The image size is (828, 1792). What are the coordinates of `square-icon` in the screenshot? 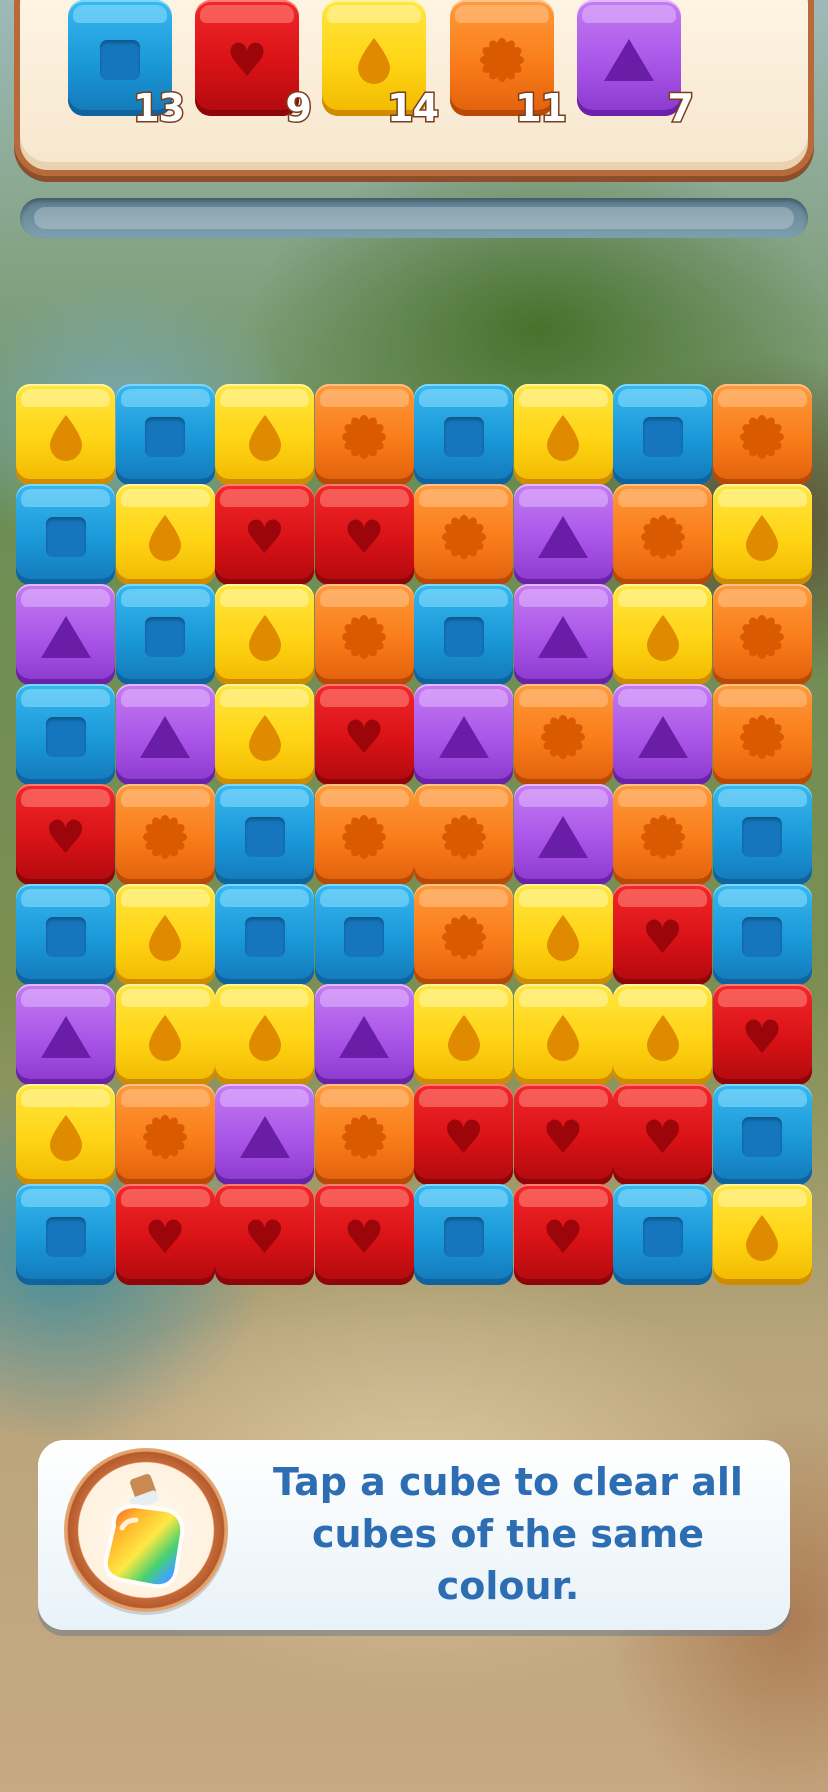 It's located at (165, 636).